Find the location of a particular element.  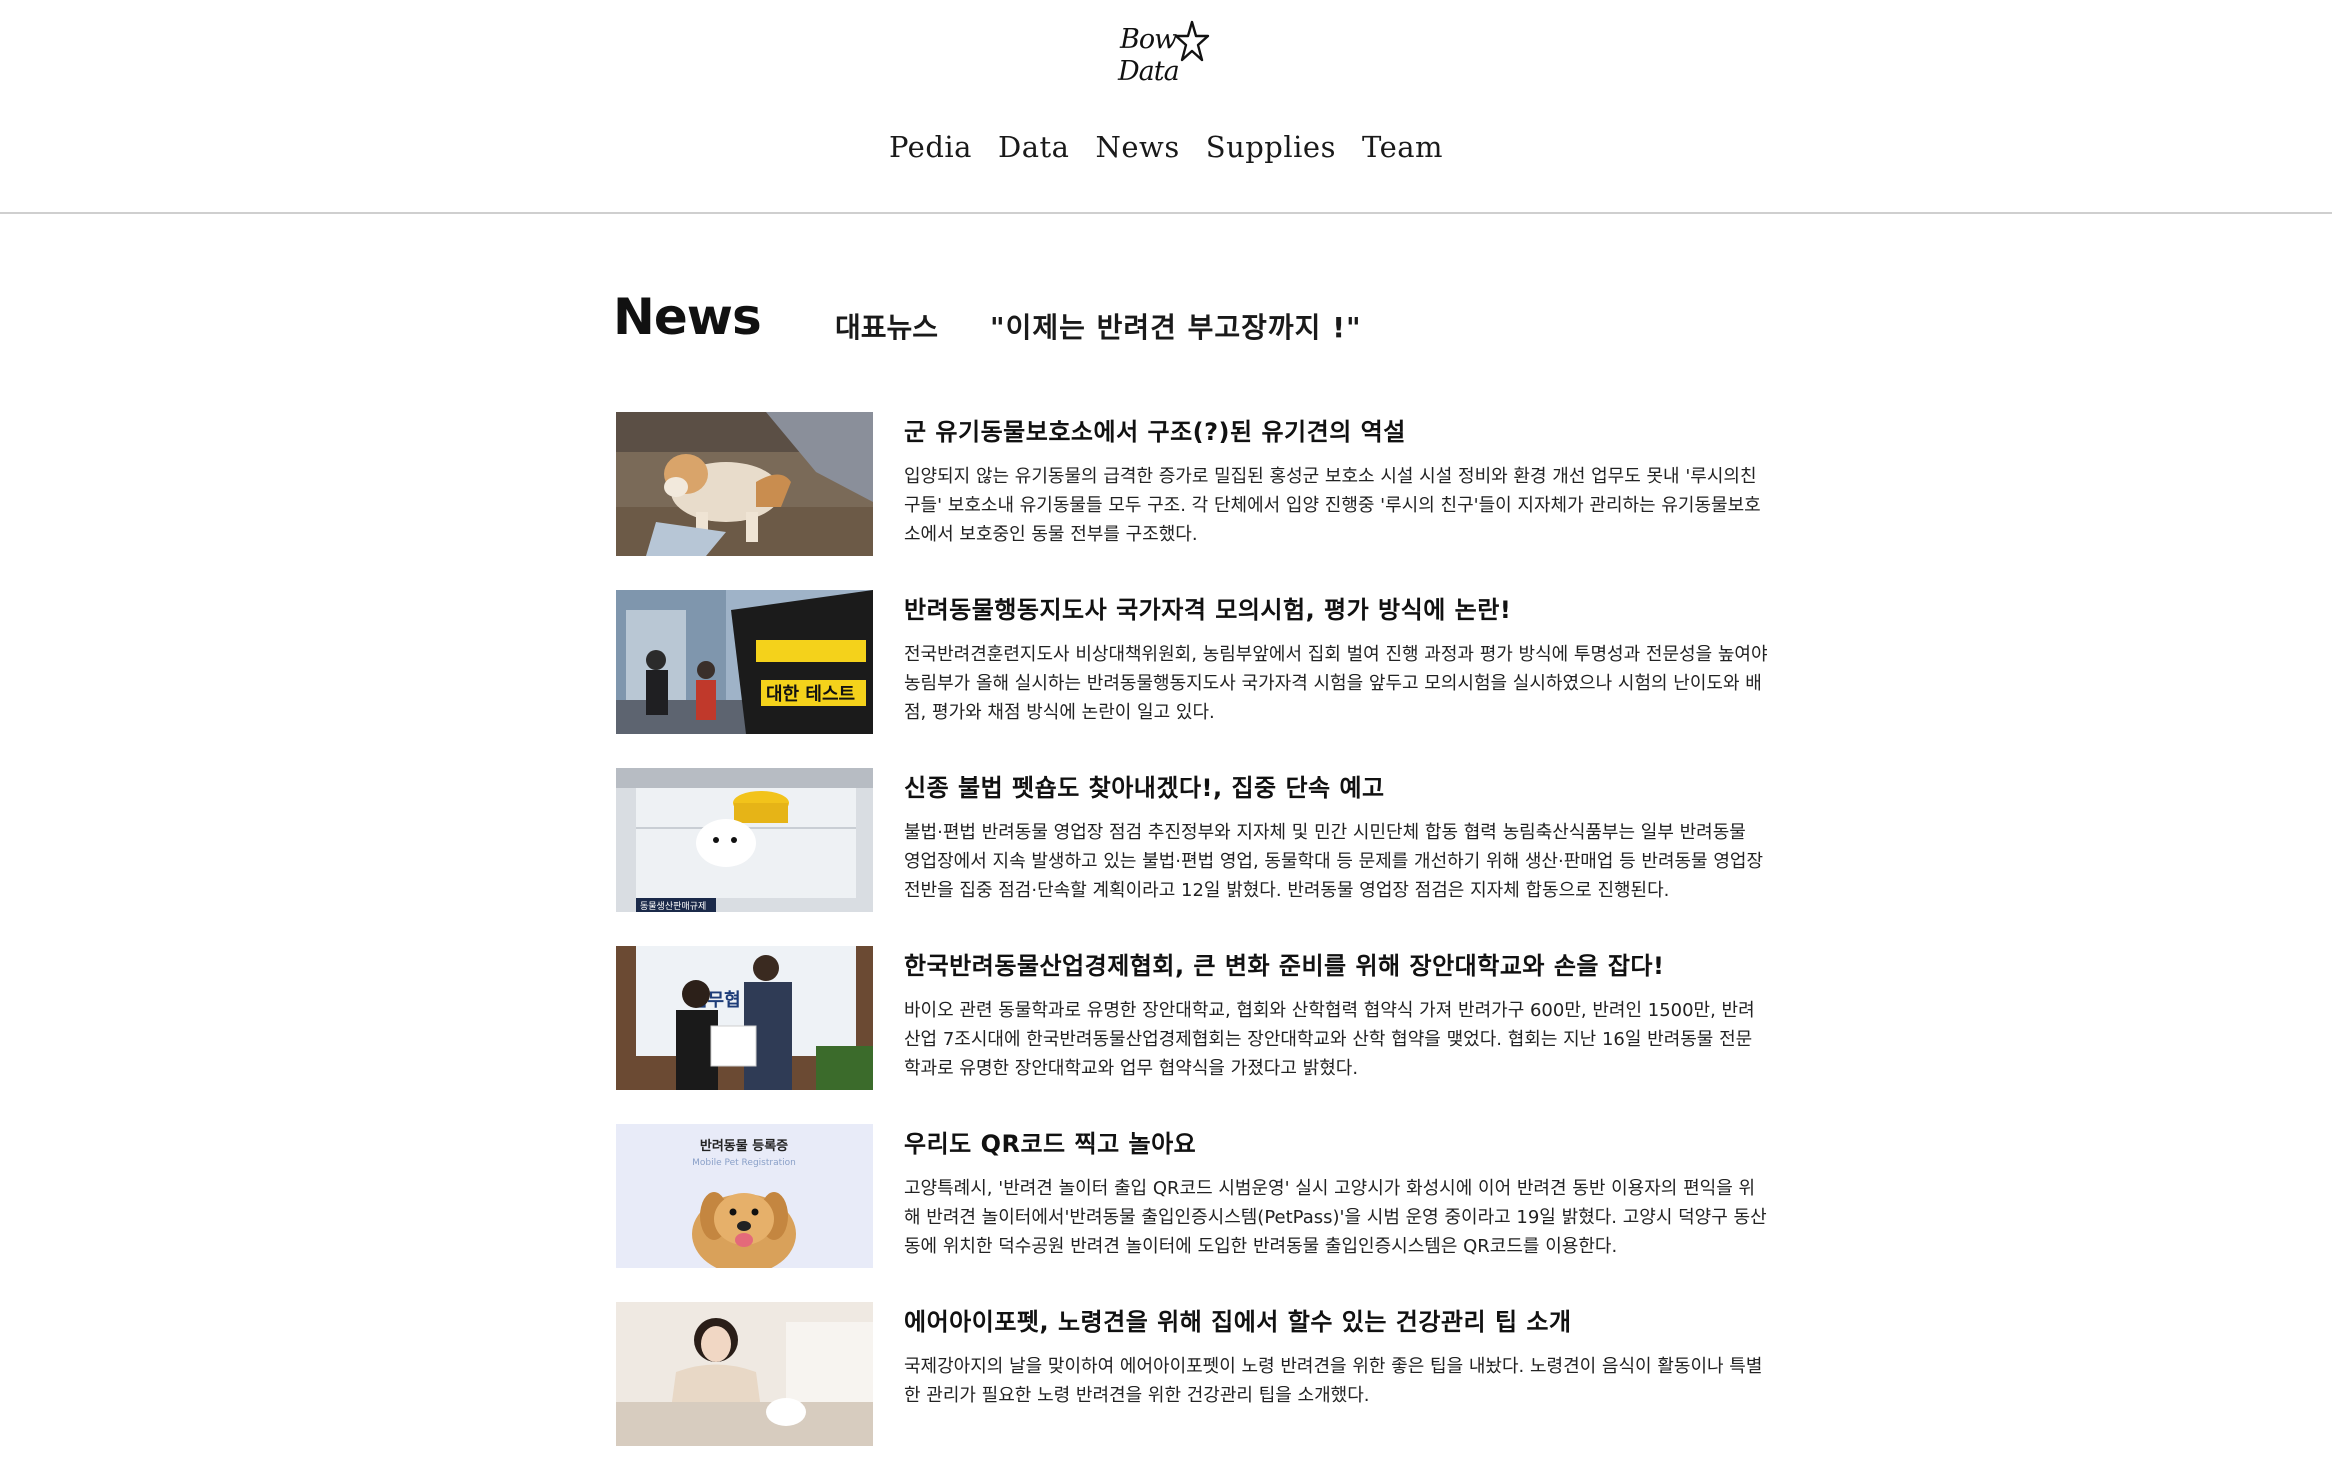

logo-text-line1: Bow is located at coordinates (1148, 39).